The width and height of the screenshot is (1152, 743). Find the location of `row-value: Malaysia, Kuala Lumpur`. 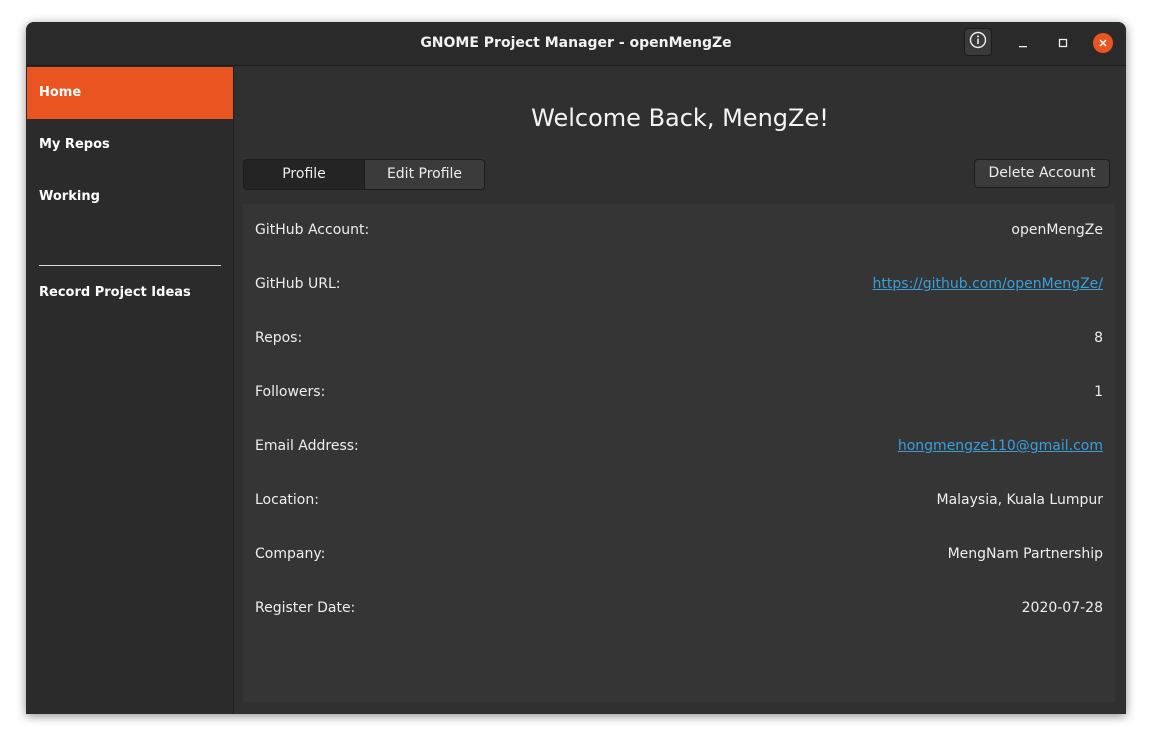

row-value: Malaysia, Kuala Lumpur is located at coordinates (1019, 500).